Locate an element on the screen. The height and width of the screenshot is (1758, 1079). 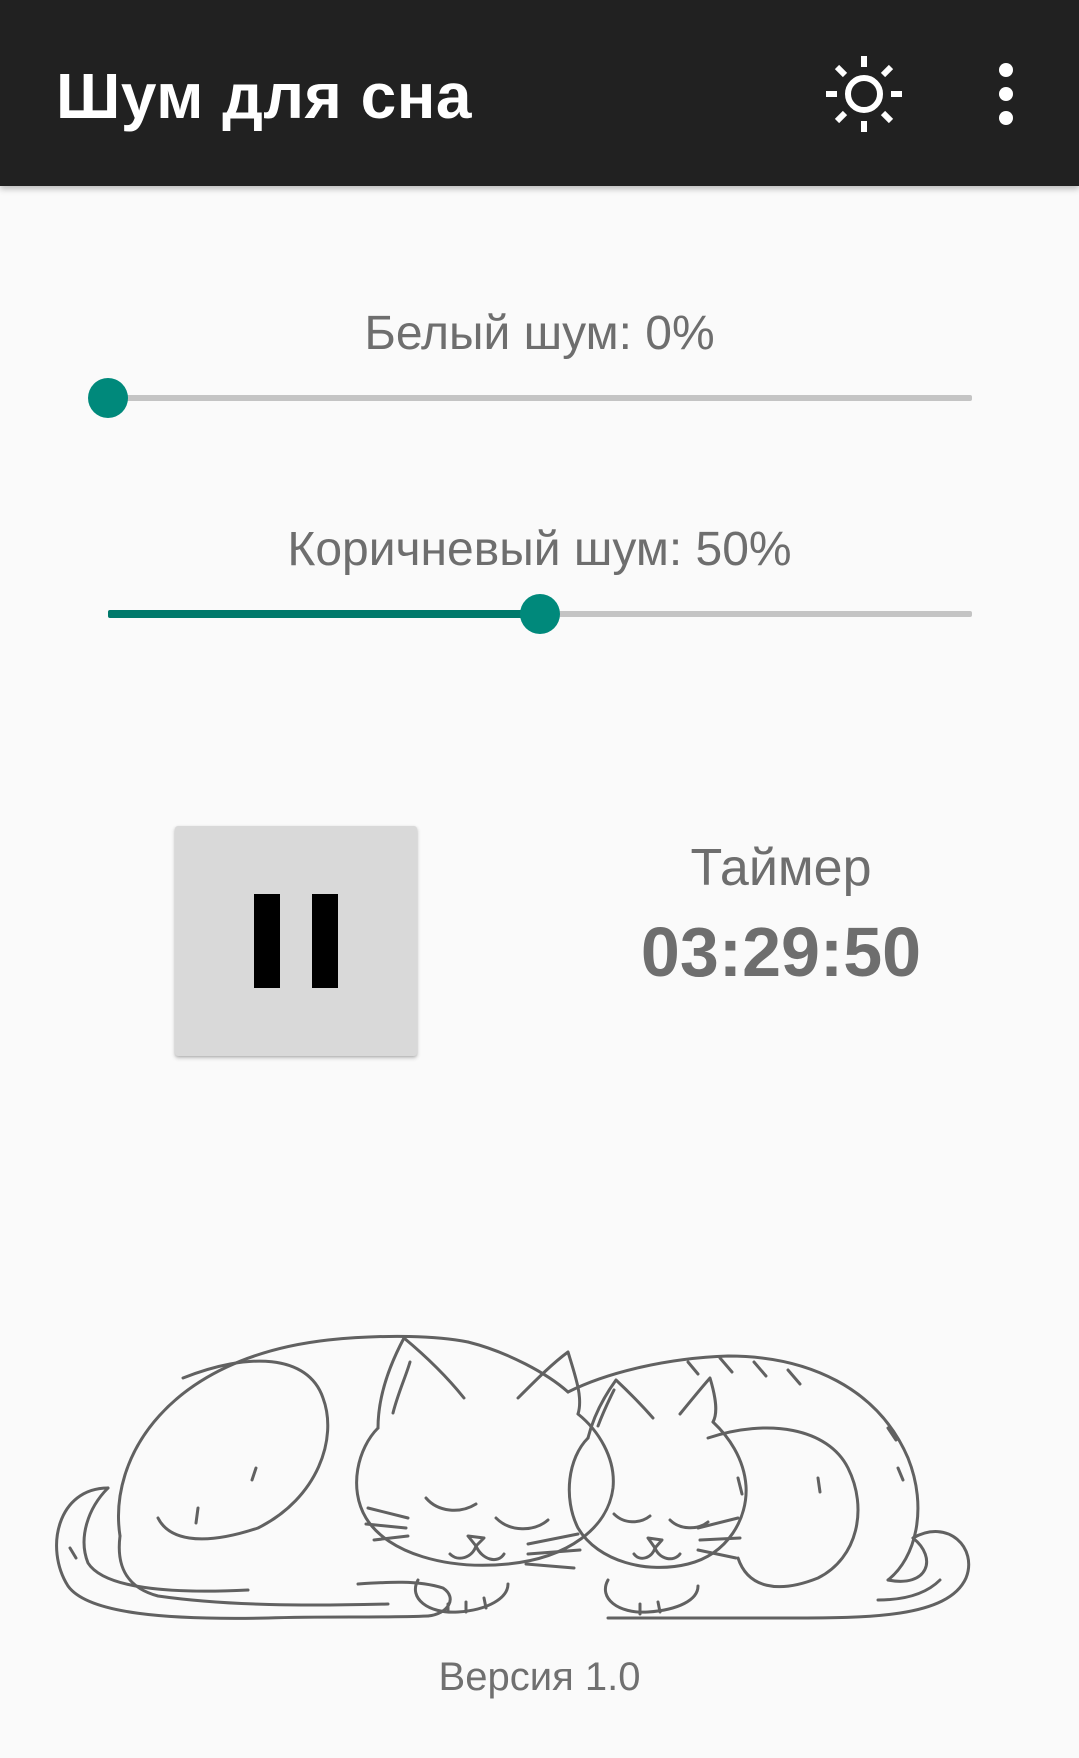
sleeping-cats-illustration is located at coordinates (513, 1477).